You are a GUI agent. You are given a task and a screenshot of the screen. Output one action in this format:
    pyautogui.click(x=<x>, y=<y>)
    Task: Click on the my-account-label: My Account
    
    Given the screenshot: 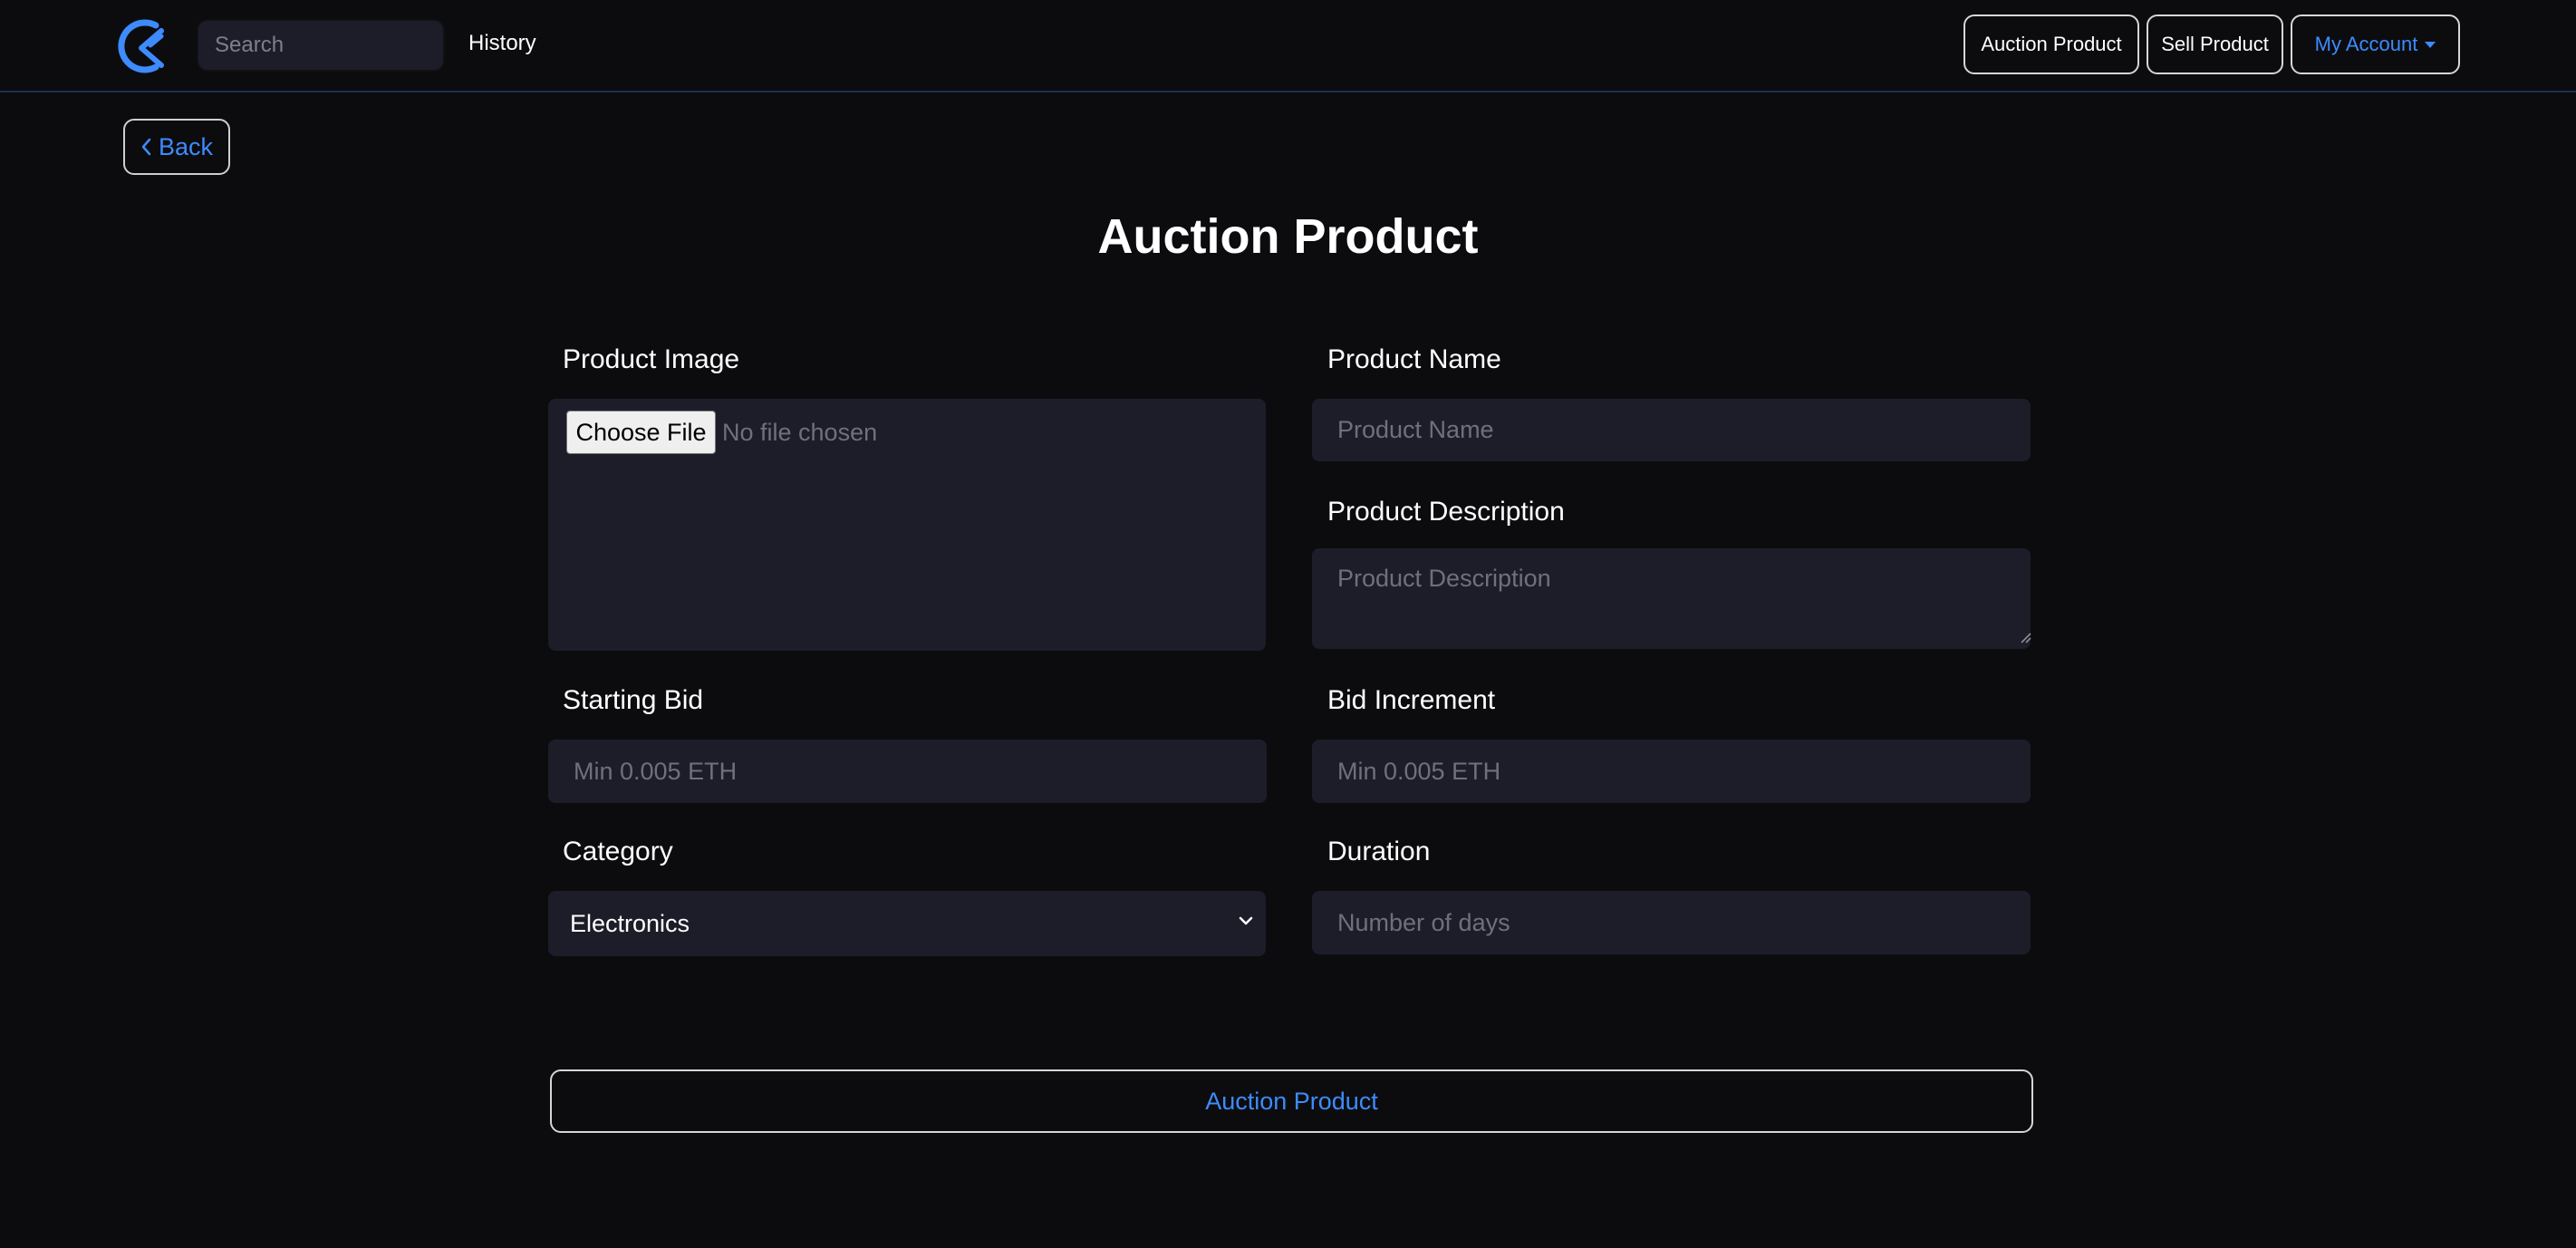 What is the action you would take?
    pyautogui.click(x=2366, y=44)
    